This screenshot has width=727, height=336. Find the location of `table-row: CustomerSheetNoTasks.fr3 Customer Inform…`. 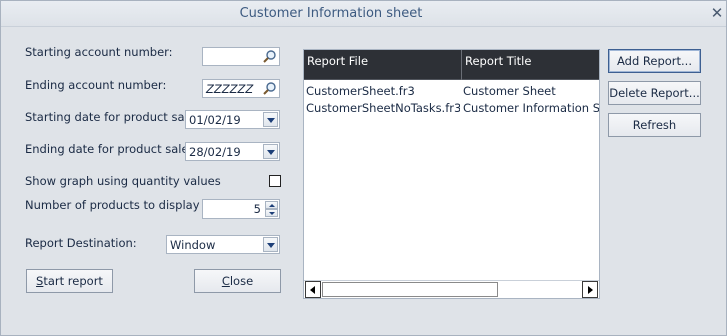

table-row: CustomerSheetNoTasks.fr3 Customer Inform… is located at coordinates (451, 108).